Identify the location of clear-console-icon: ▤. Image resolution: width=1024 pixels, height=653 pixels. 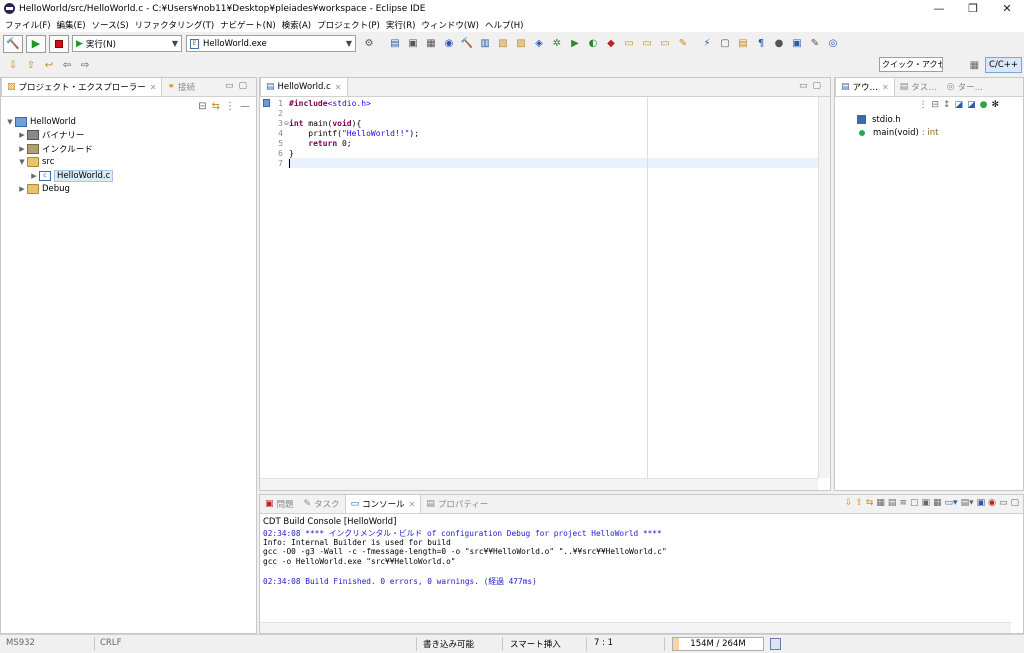
(892, 503).